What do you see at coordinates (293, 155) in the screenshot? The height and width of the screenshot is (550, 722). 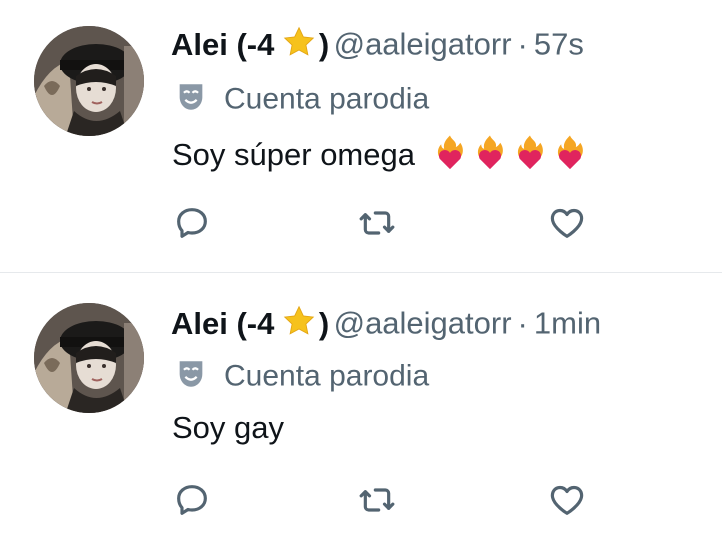 I see `tweet-body: Soy súper omega` at bounding box center [293, 155].